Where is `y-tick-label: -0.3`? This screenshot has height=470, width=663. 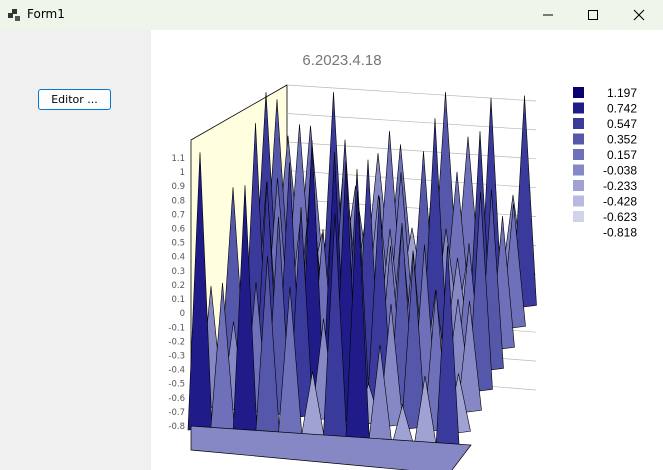
y-tick-label: -0.3 is located at coordinates (176, 356).